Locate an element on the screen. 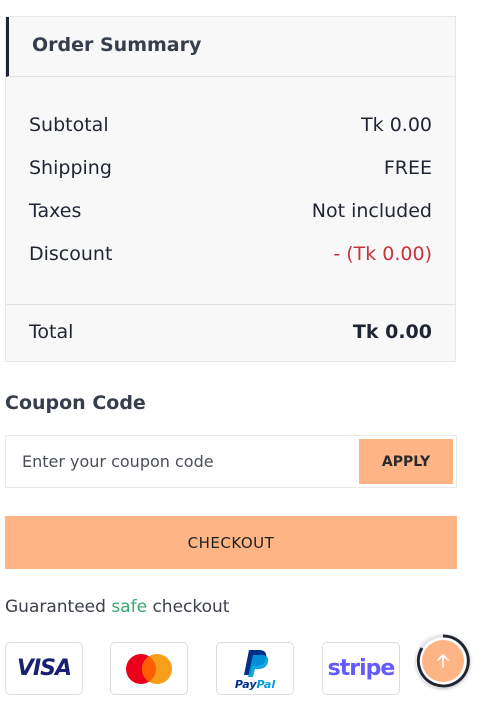 This screenshot has width=491, height=713. order-summary-header: Order Summary is located at coordinates (230, 47).